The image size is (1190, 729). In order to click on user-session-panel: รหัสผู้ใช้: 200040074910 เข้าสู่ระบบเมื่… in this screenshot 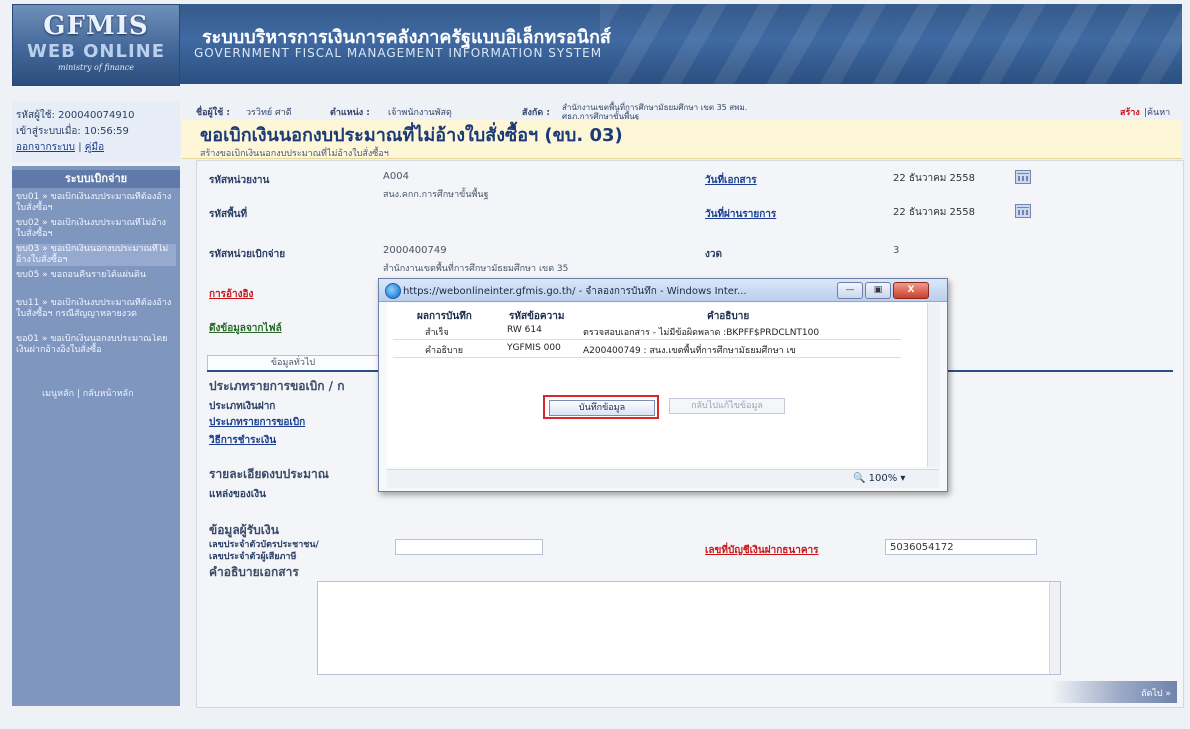, I will do `click(96, 132)`.